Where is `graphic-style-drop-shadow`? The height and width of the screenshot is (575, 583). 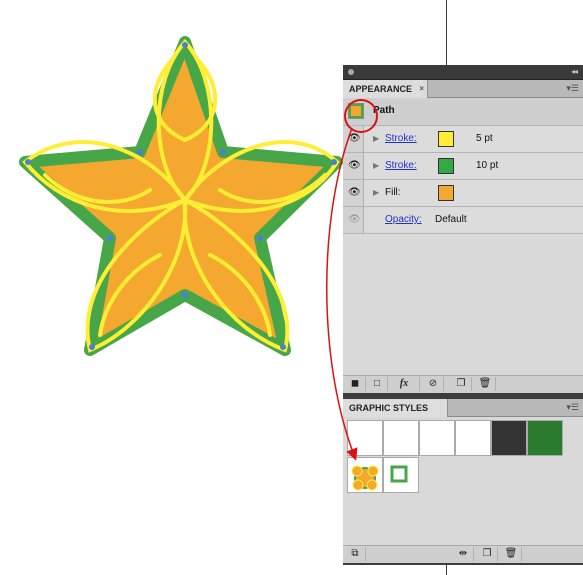
graphic-style-drop-shadow is located at coordinates (401, 438).